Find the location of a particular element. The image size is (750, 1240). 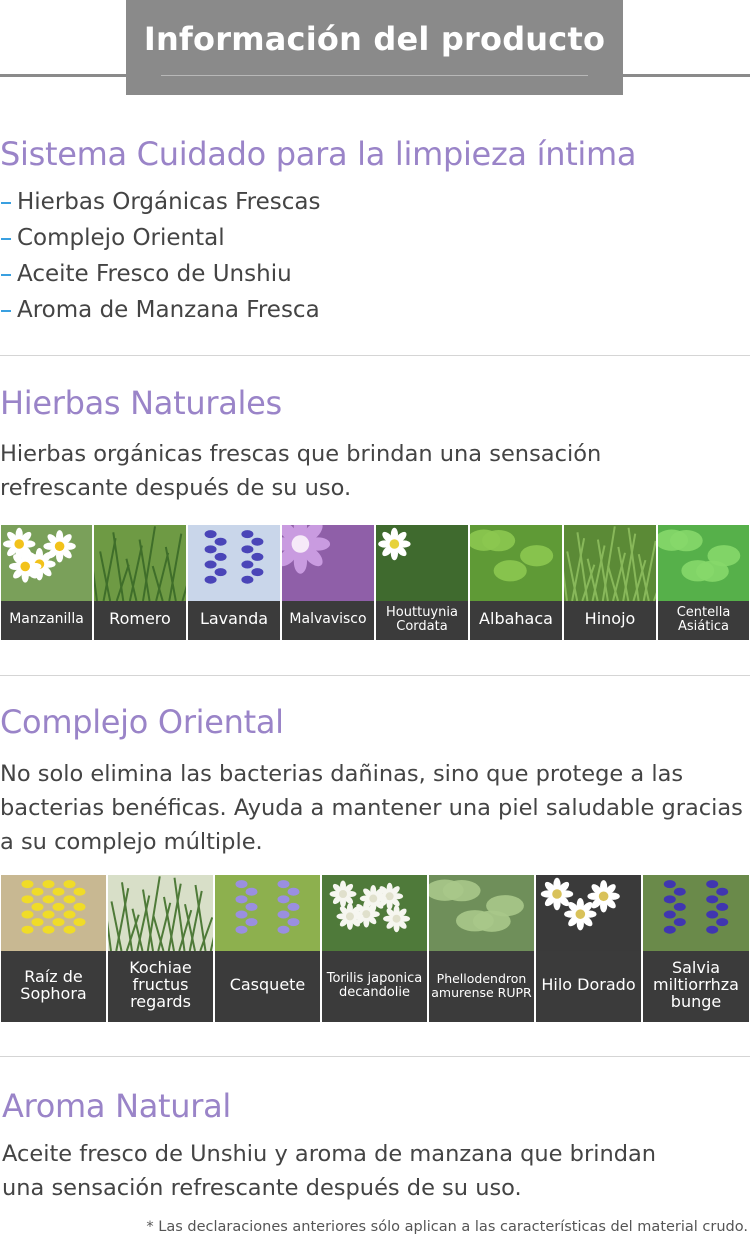

ingredient-card: Kochiae fructus regards is located at coordinates (160, 948).